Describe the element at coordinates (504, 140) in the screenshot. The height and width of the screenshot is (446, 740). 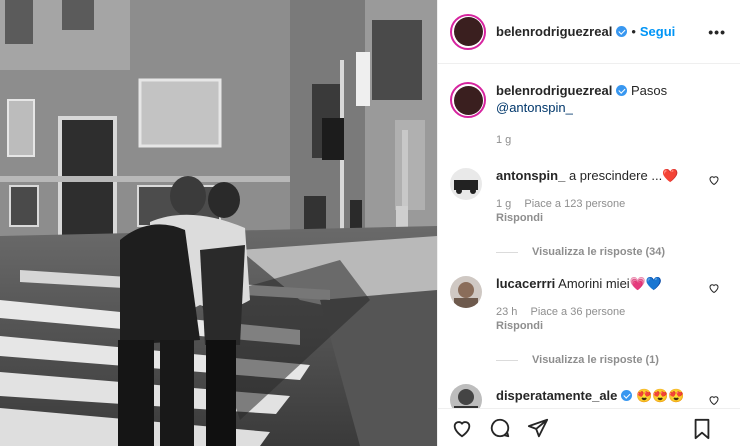
I see `post-time: 1 g` at that location.